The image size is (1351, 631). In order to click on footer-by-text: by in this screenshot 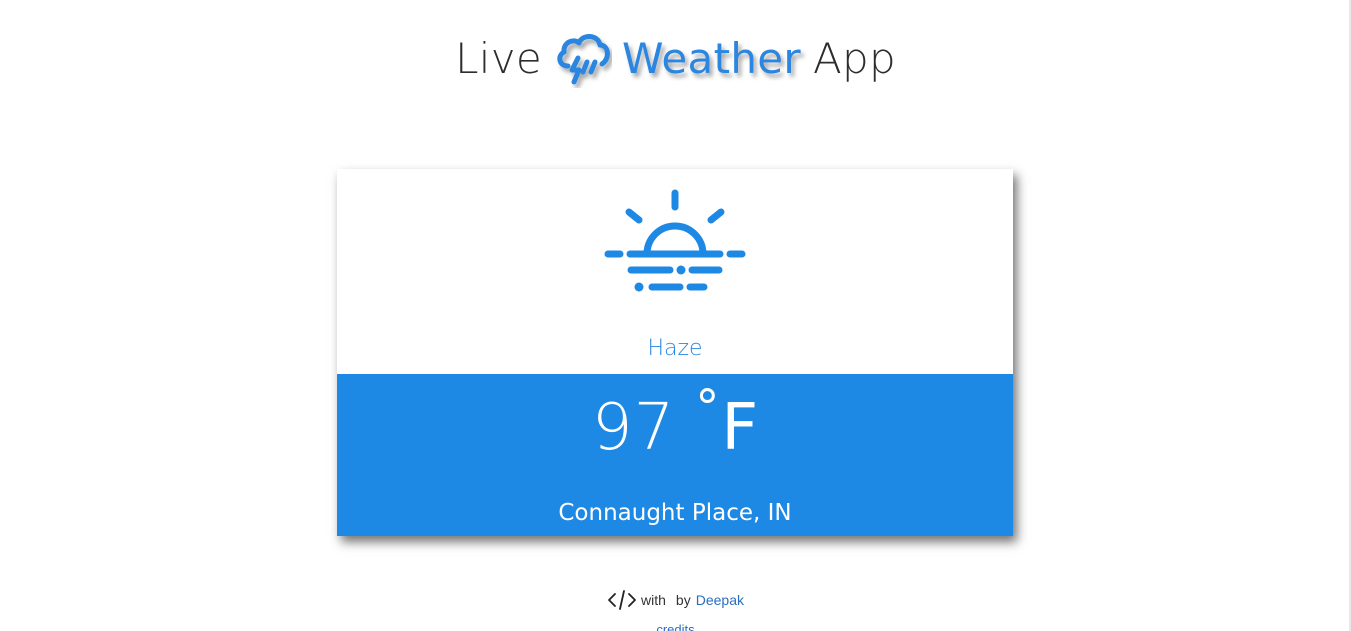, I will do `click(683, 600)`.